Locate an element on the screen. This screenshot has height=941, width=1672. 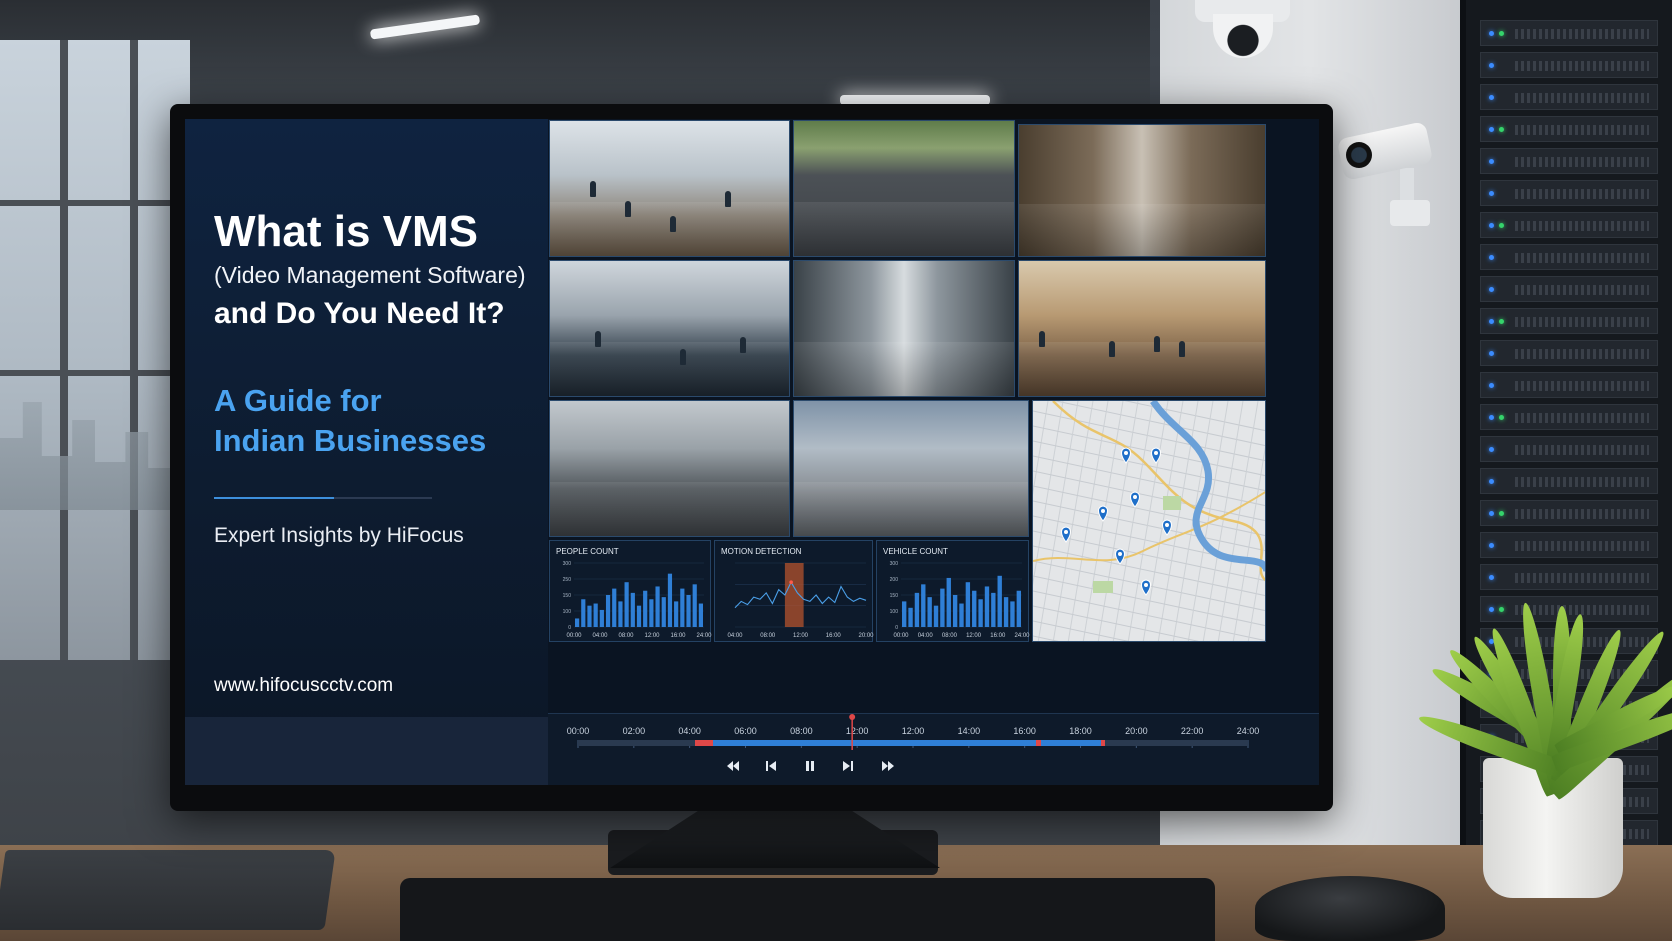
camera-feed-entrance is located at coordinates (911, 468).